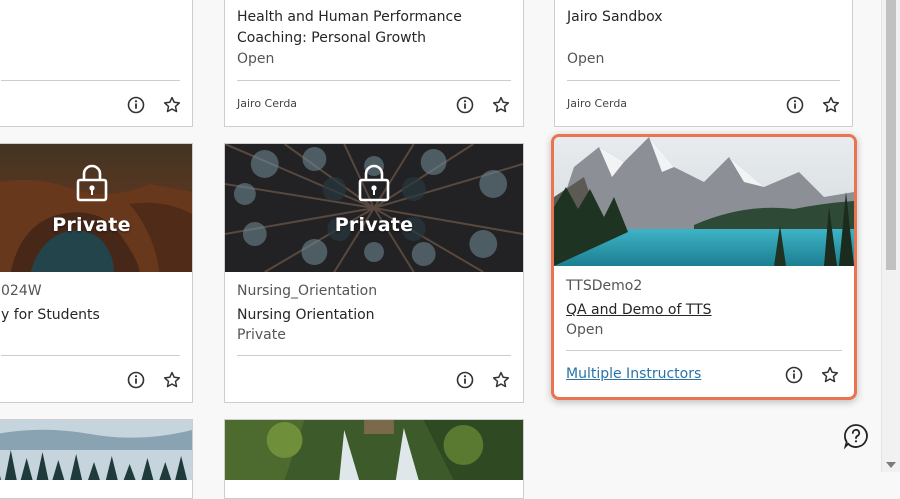 This screenshot has height=499, width=900. Describe the element at coordinates (703, 63) in the screenshot. I see `course-card: Jairo Sandbox Open Jairo Cerda` at that location.